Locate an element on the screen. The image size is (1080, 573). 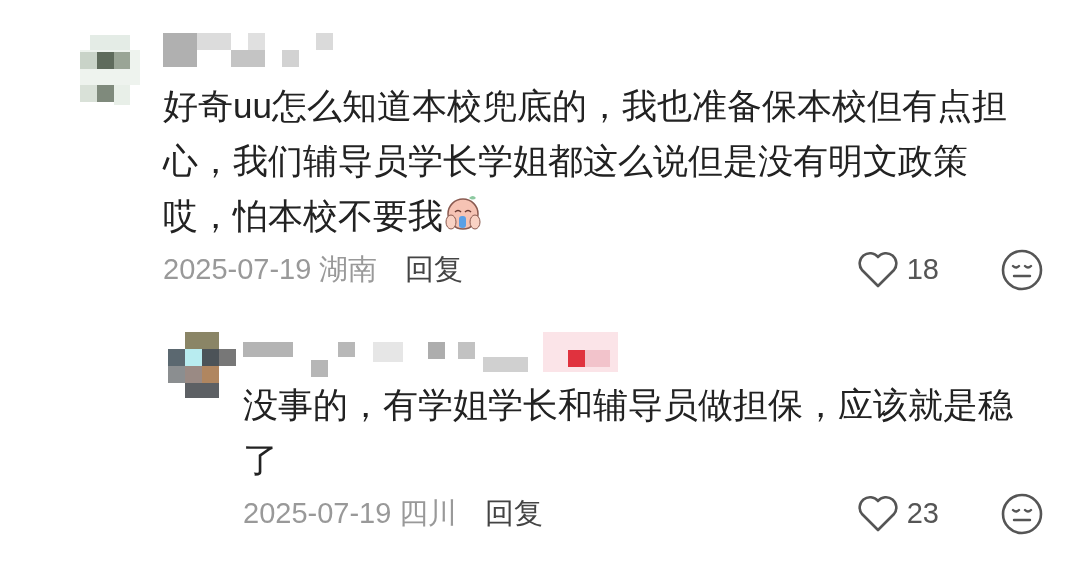
comment-location: 四川 is located at coordinates (428, 514).